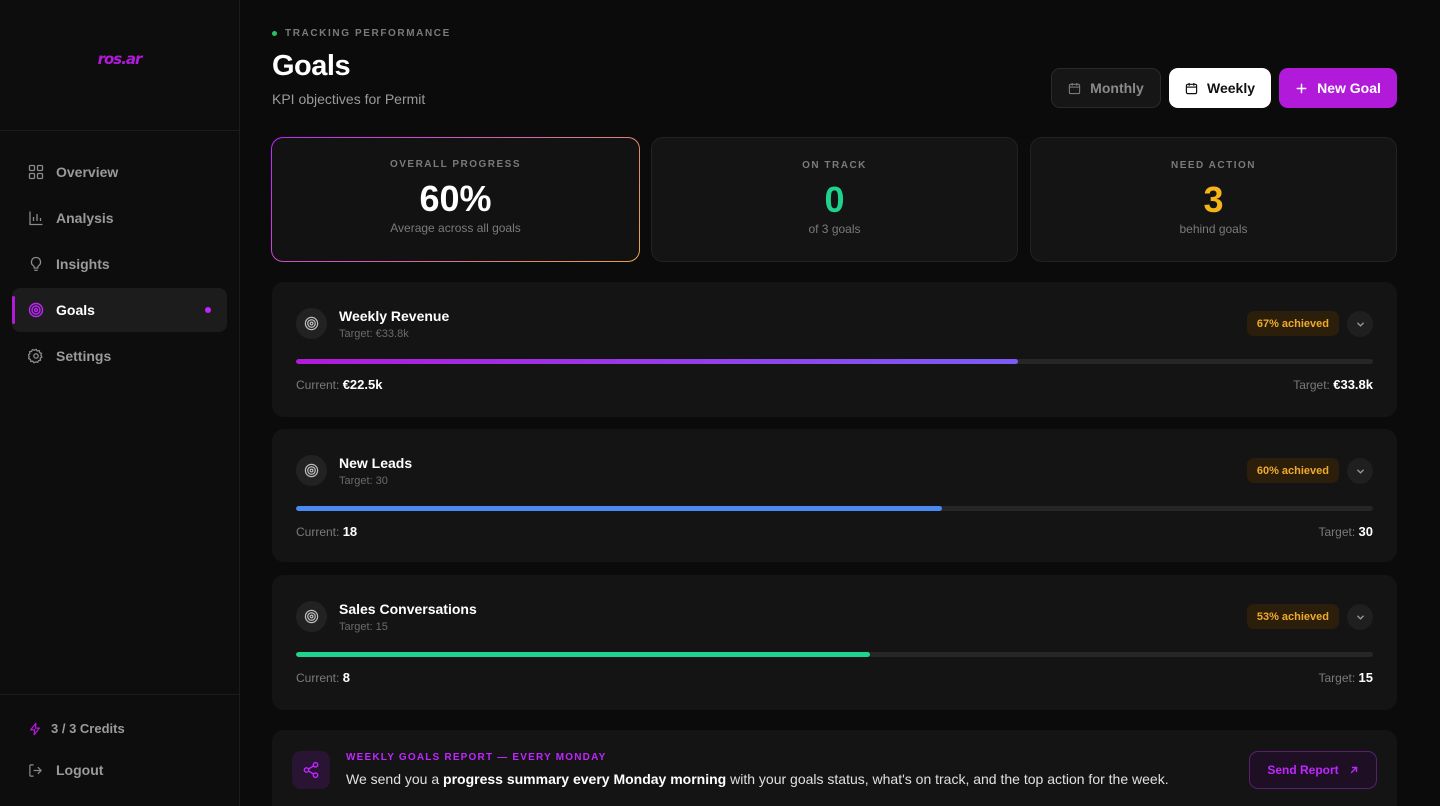  Describe the element at coordinates (1292, 323) in the screenshot. I see `achievement-badge: 67% achieved` at that location.